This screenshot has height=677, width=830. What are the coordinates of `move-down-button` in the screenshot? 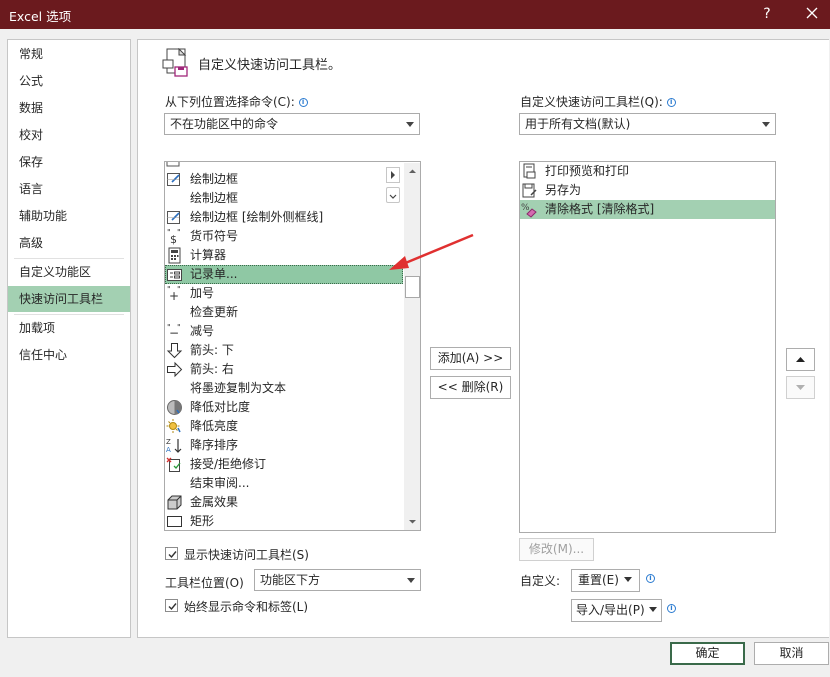 It's located at (800, 387).